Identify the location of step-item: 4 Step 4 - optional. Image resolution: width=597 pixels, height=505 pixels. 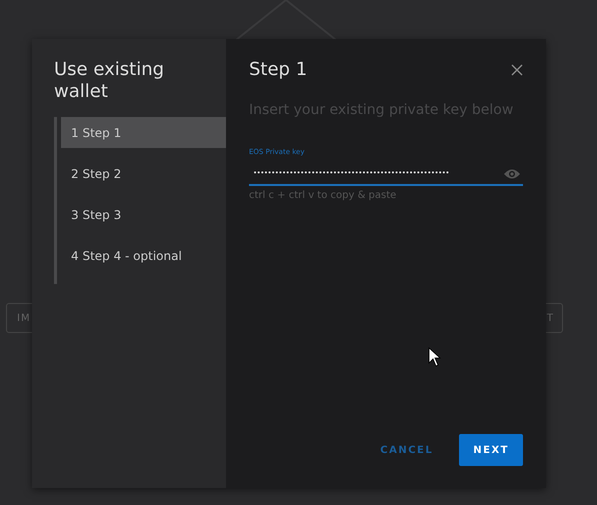
(143, 255).